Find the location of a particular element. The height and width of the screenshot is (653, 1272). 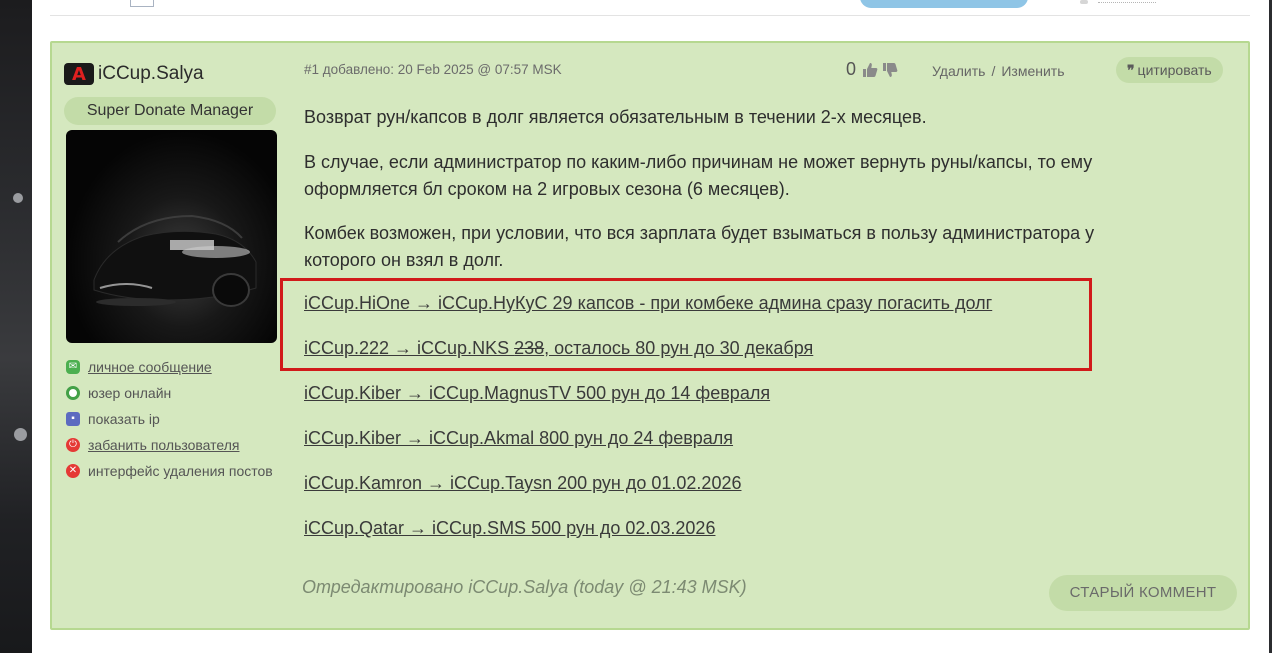

delete-posts-action: ✕ интерфейс удаления постов is located at coordinates (169, 471).